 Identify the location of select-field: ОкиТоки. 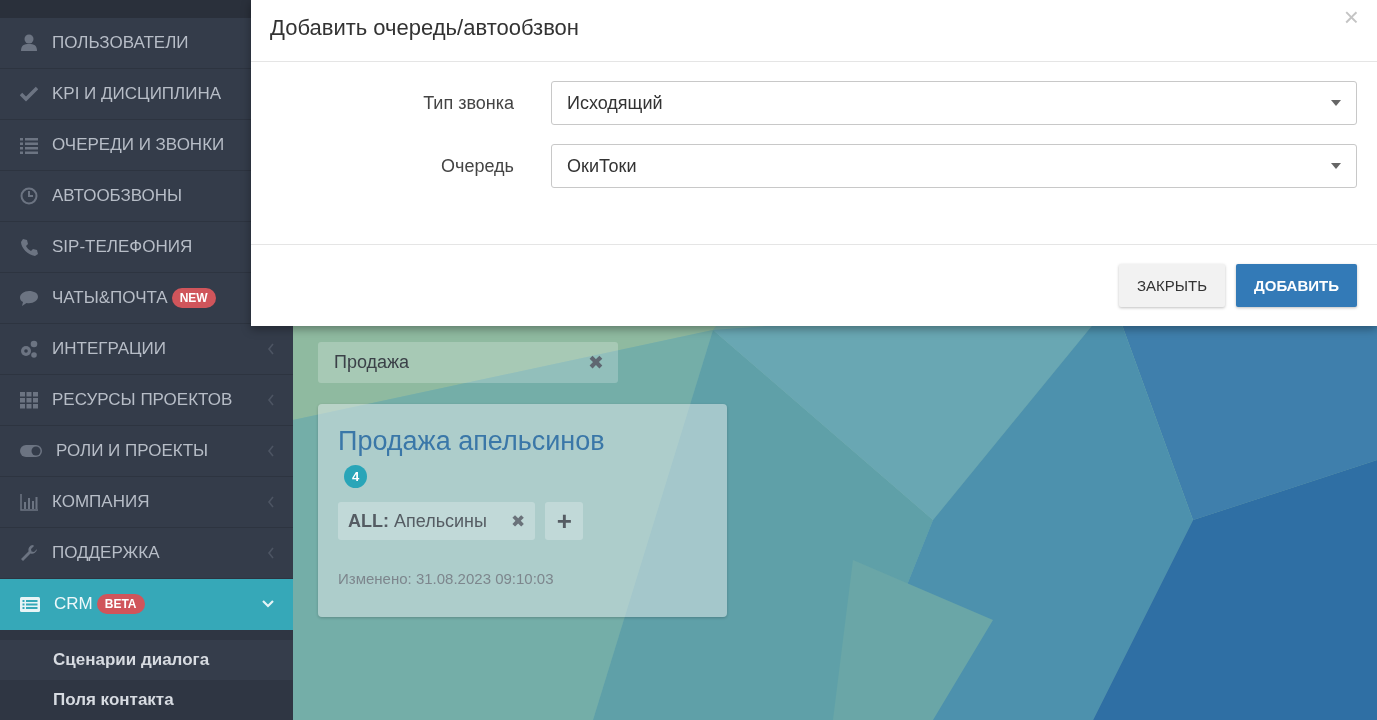
(954, 166).